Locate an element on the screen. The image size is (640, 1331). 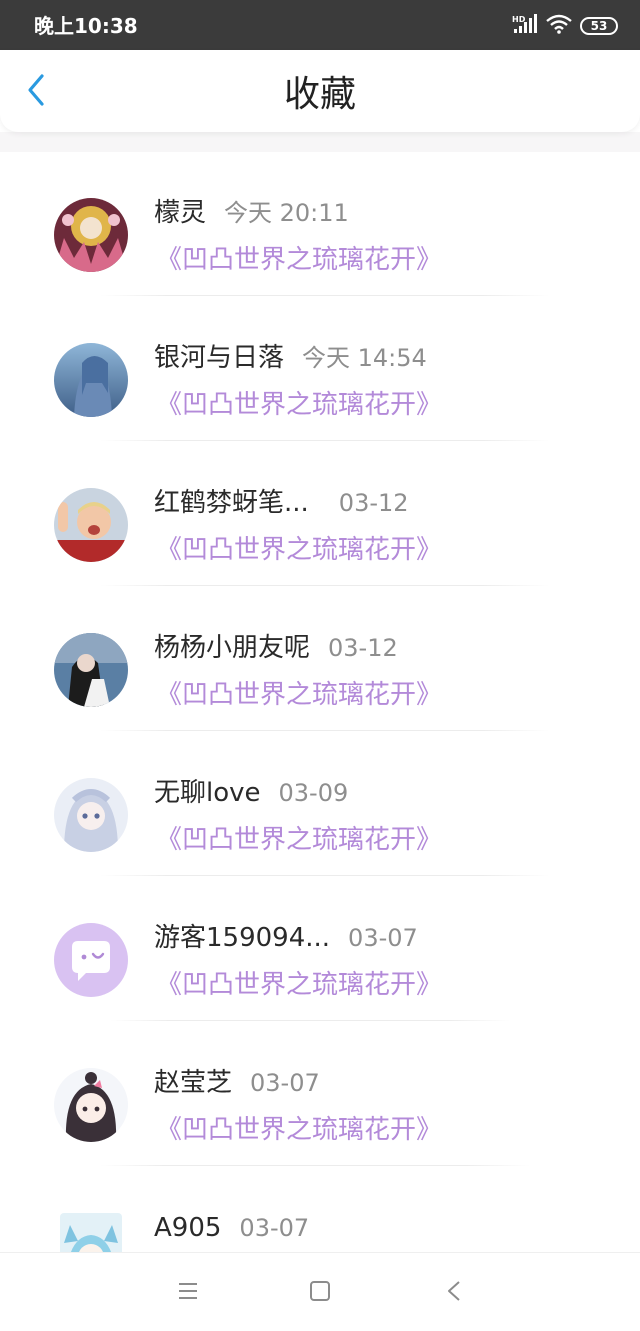
item-time: 今天 20:11 is located at coordinates (286, 213).